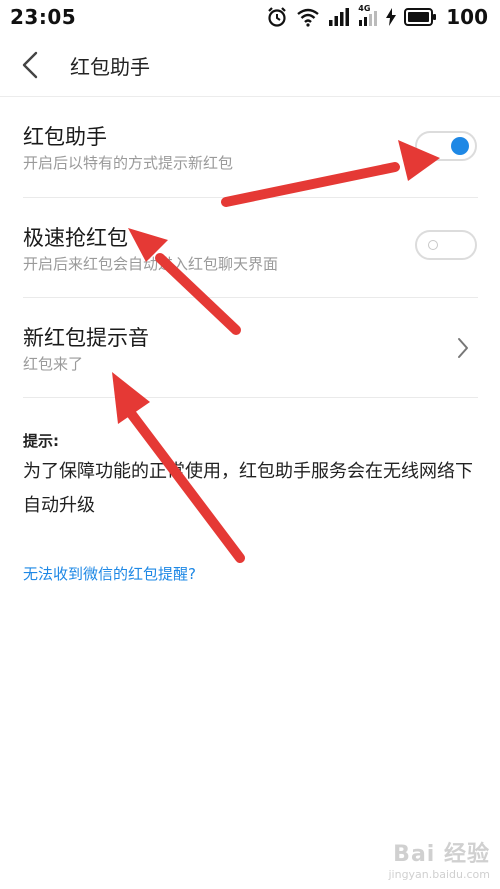  What do you see at coordinates (439, 874) in the screenshot?
I see `watermark-url: jingyan.baidu.com` at bounding box center [439, 874].